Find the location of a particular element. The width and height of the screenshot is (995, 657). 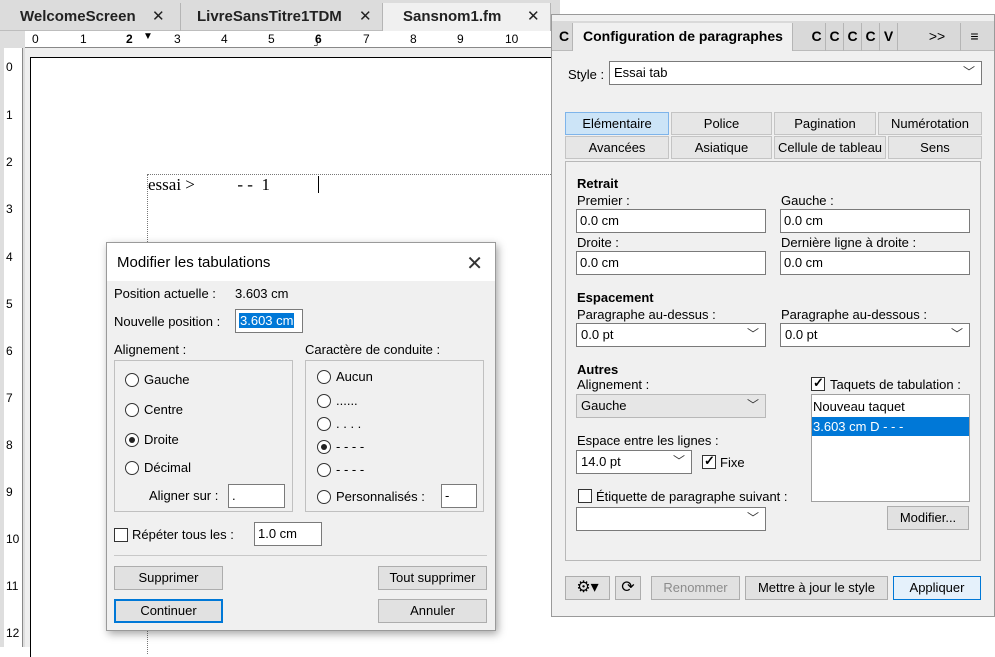

align-center-radio: Centre is located at coordinates (154, 409).